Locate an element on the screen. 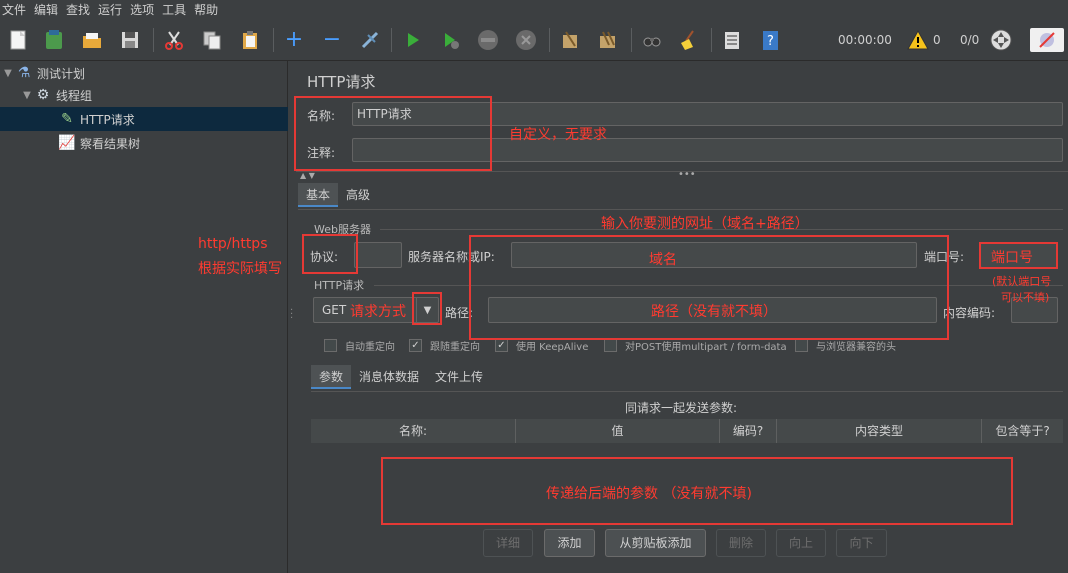 This screenshot has width=1068, height=573. table-caption: 同请求一起发送参数: is located at coordinates (681, 408).